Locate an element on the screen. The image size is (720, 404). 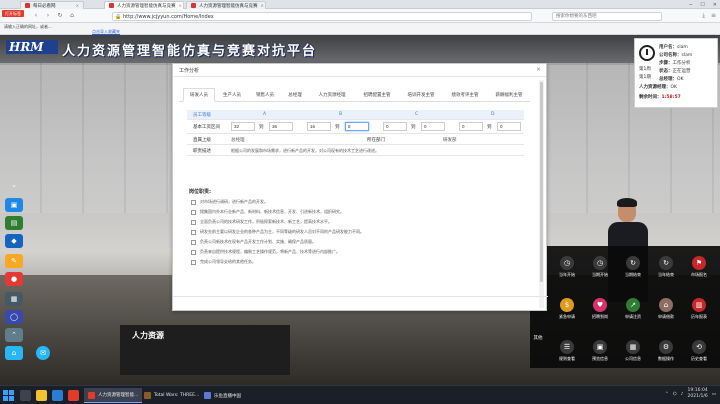
function-button: ↻ 当期结束 is located at coordinates (633, 268).